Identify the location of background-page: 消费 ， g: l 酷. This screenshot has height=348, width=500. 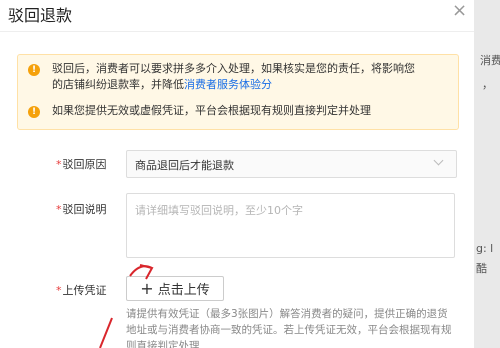
(486, 174).